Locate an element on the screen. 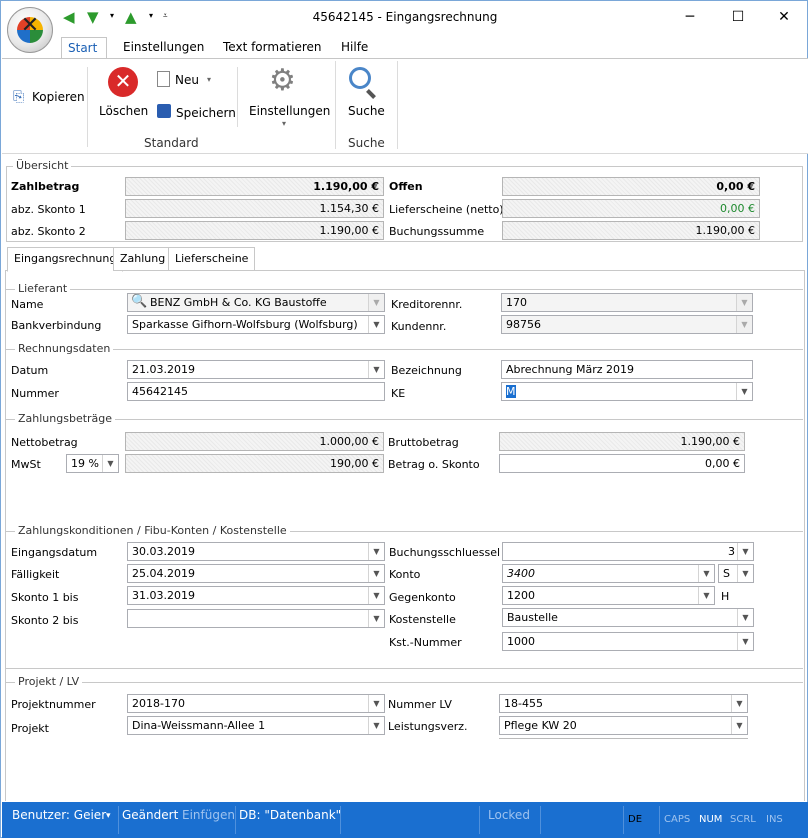 Image resolution: width=808 pixels, height=838 pixels. lieferscheine-field: 0,00 € is located at coordinates (631, 208).